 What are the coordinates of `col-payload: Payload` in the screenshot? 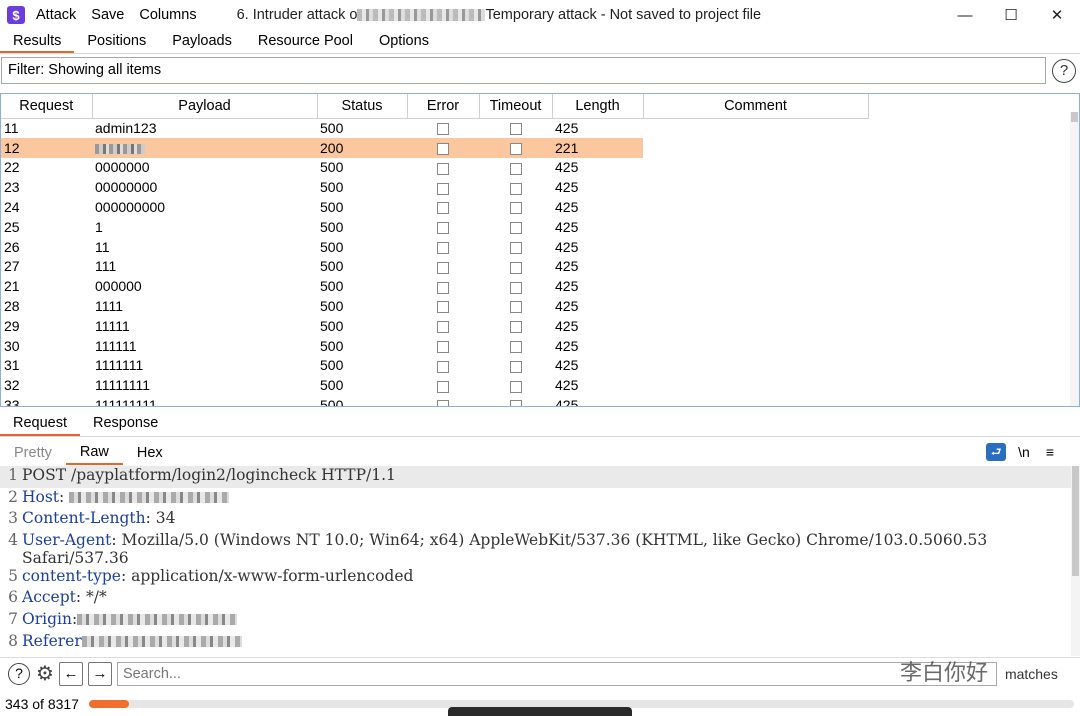 It's located at (205, 106).